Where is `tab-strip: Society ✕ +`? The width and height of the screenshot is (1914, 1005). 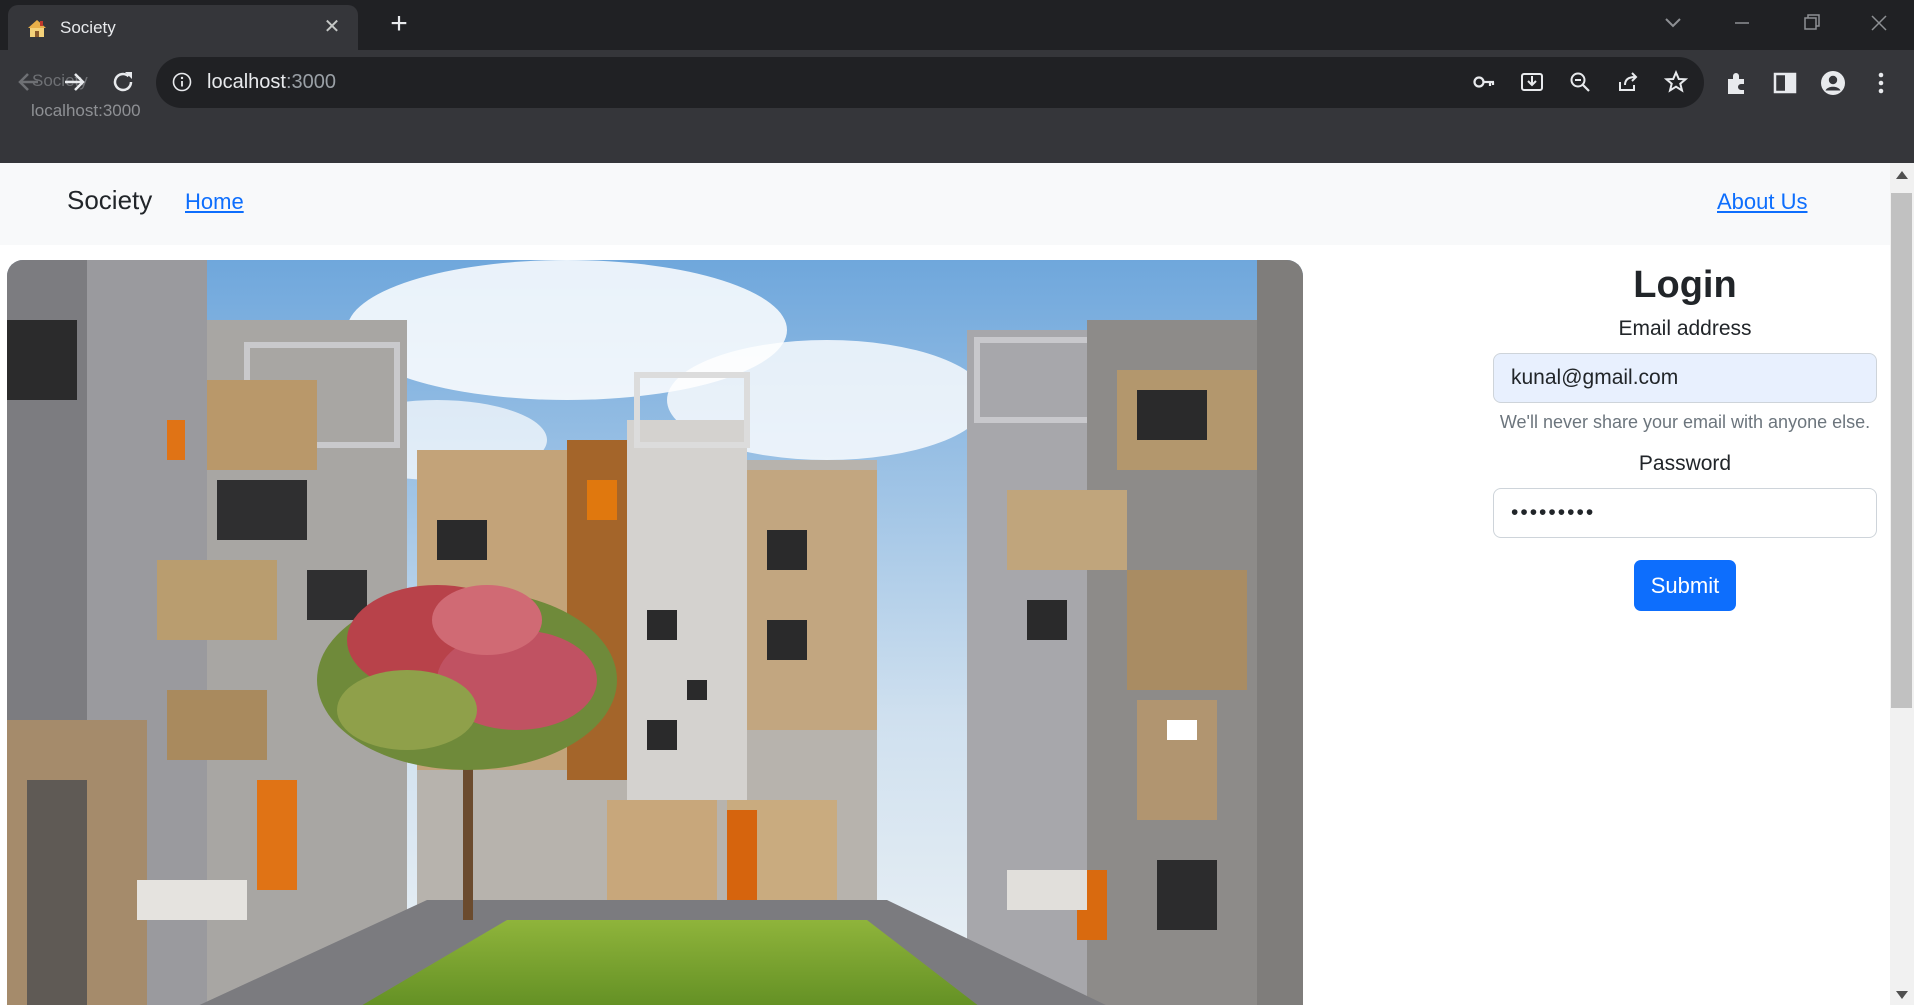
tab-strip: Society ✕ + is located at coordinates (957, 25).